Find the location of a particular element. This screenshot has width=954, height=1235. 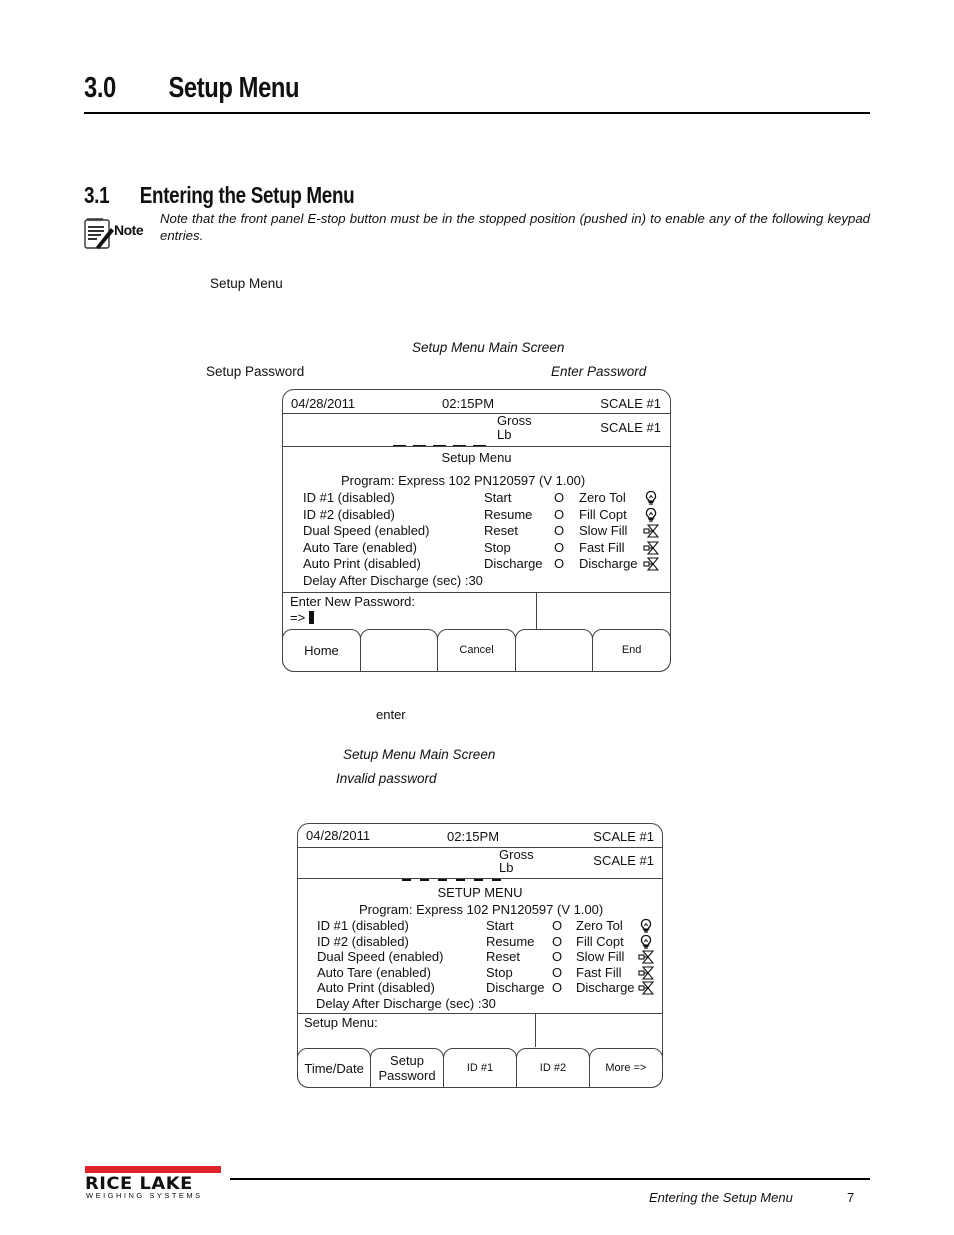

password-prompt: Enter New Password: is located at coordinates (352, 601).